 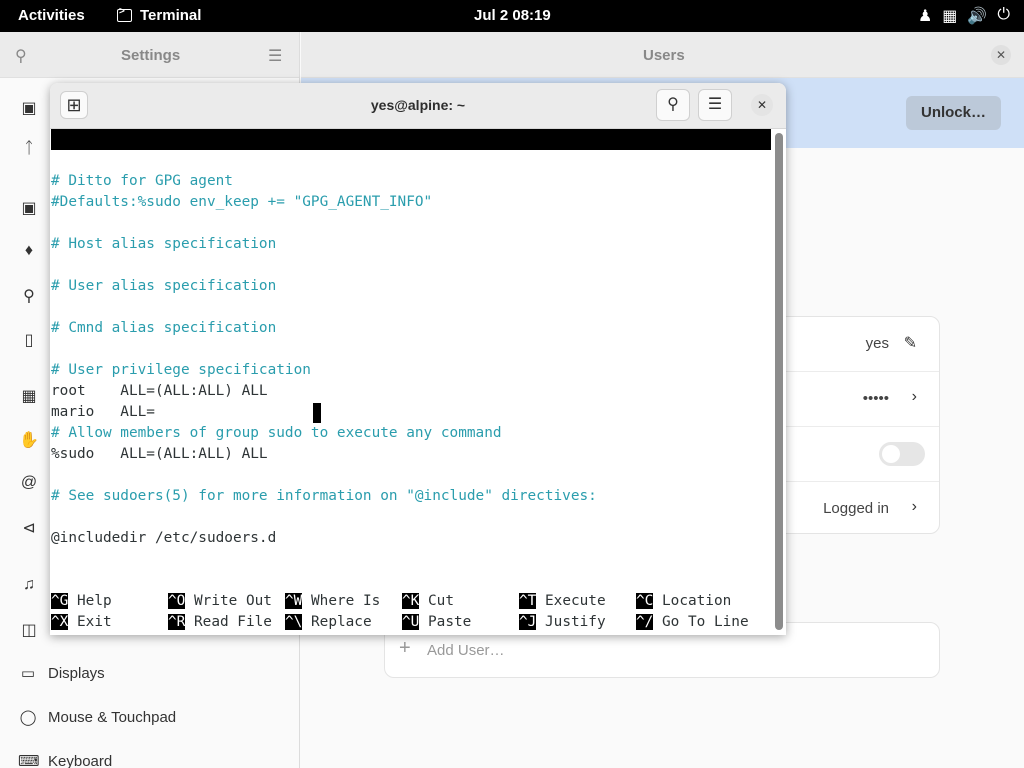 What do you see at coordinates (29, 149) in the screenshot?
I see `bluetooth-icon: ᛏ` at bounding box center [29, 149].